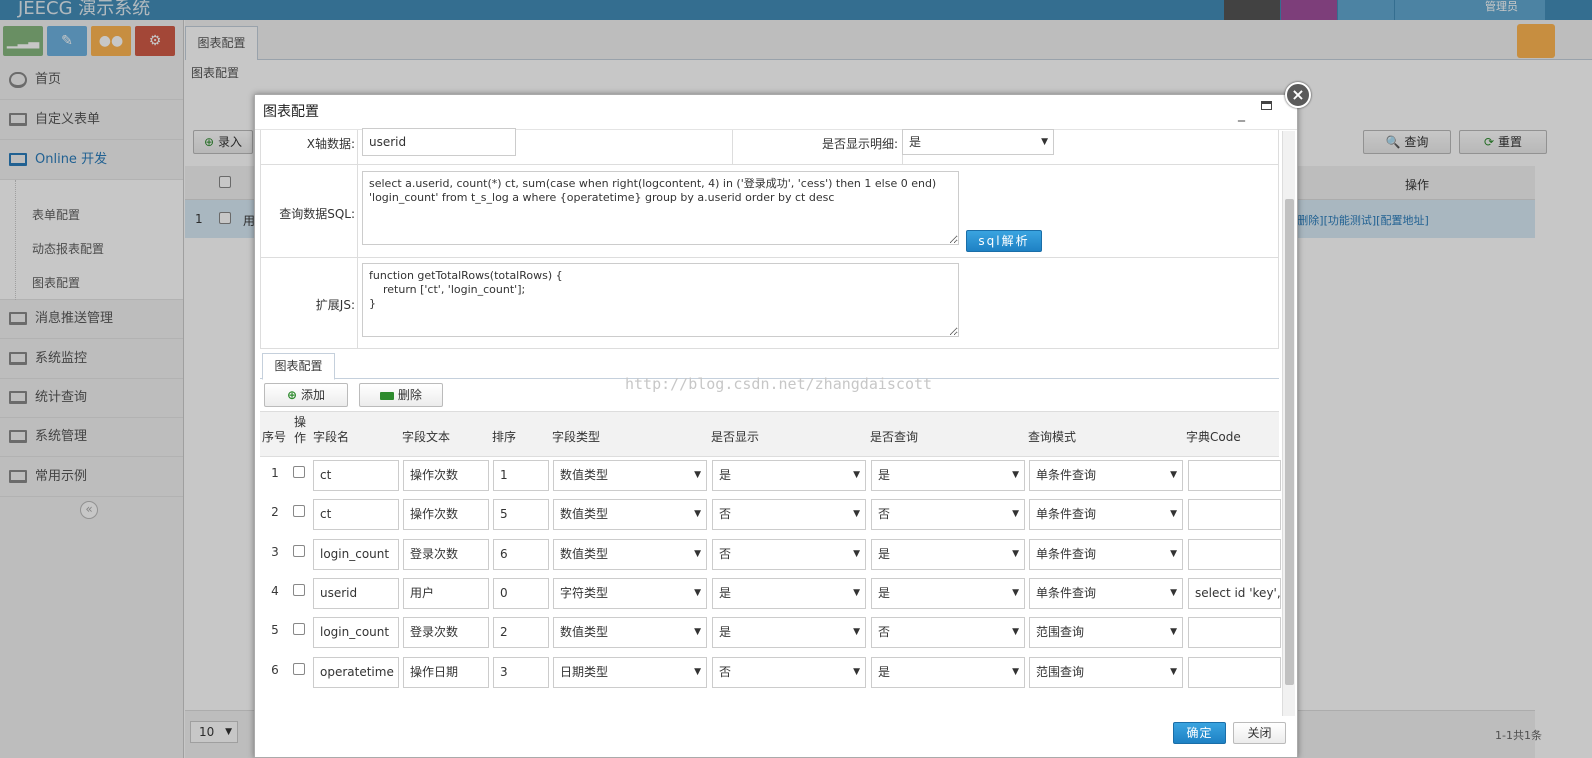 The image size is (1592, 758). Describe the element at coordinates (521, 593) in the screenshot. I see `order-input: 0` at that location.